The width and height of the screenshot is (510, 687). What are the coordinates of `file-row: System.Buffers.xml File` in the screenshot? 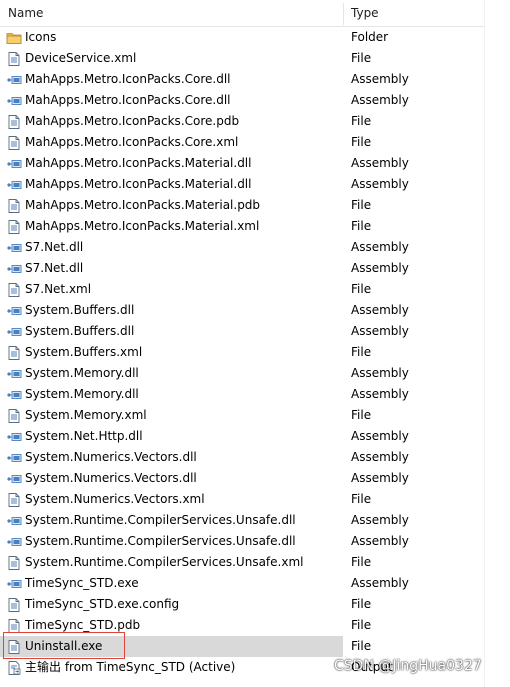 It's located at (255, 352).